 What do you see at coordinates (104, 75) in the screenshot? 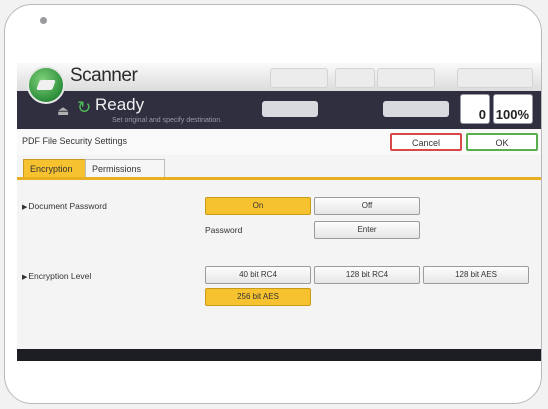
I see `app-title: Scanner` at bounding box center [104, 75].